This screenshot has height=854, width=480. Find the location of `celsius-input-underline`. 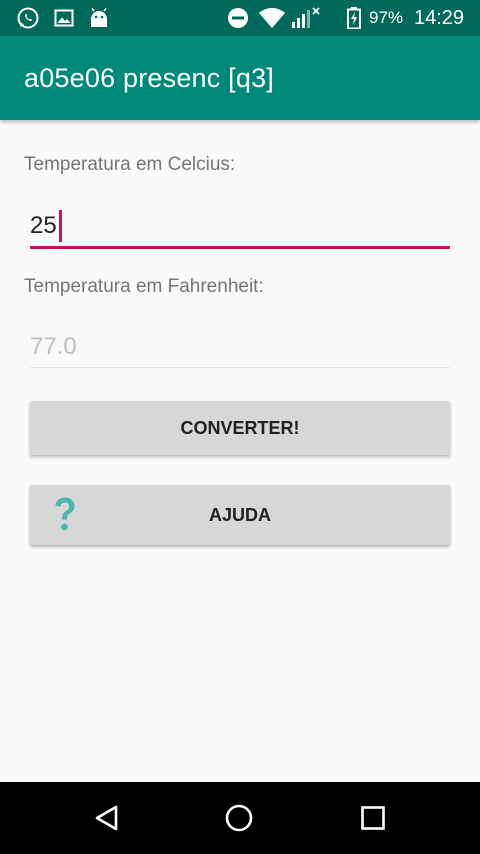

celsius-input-underline is located at coordinates (240, 247).